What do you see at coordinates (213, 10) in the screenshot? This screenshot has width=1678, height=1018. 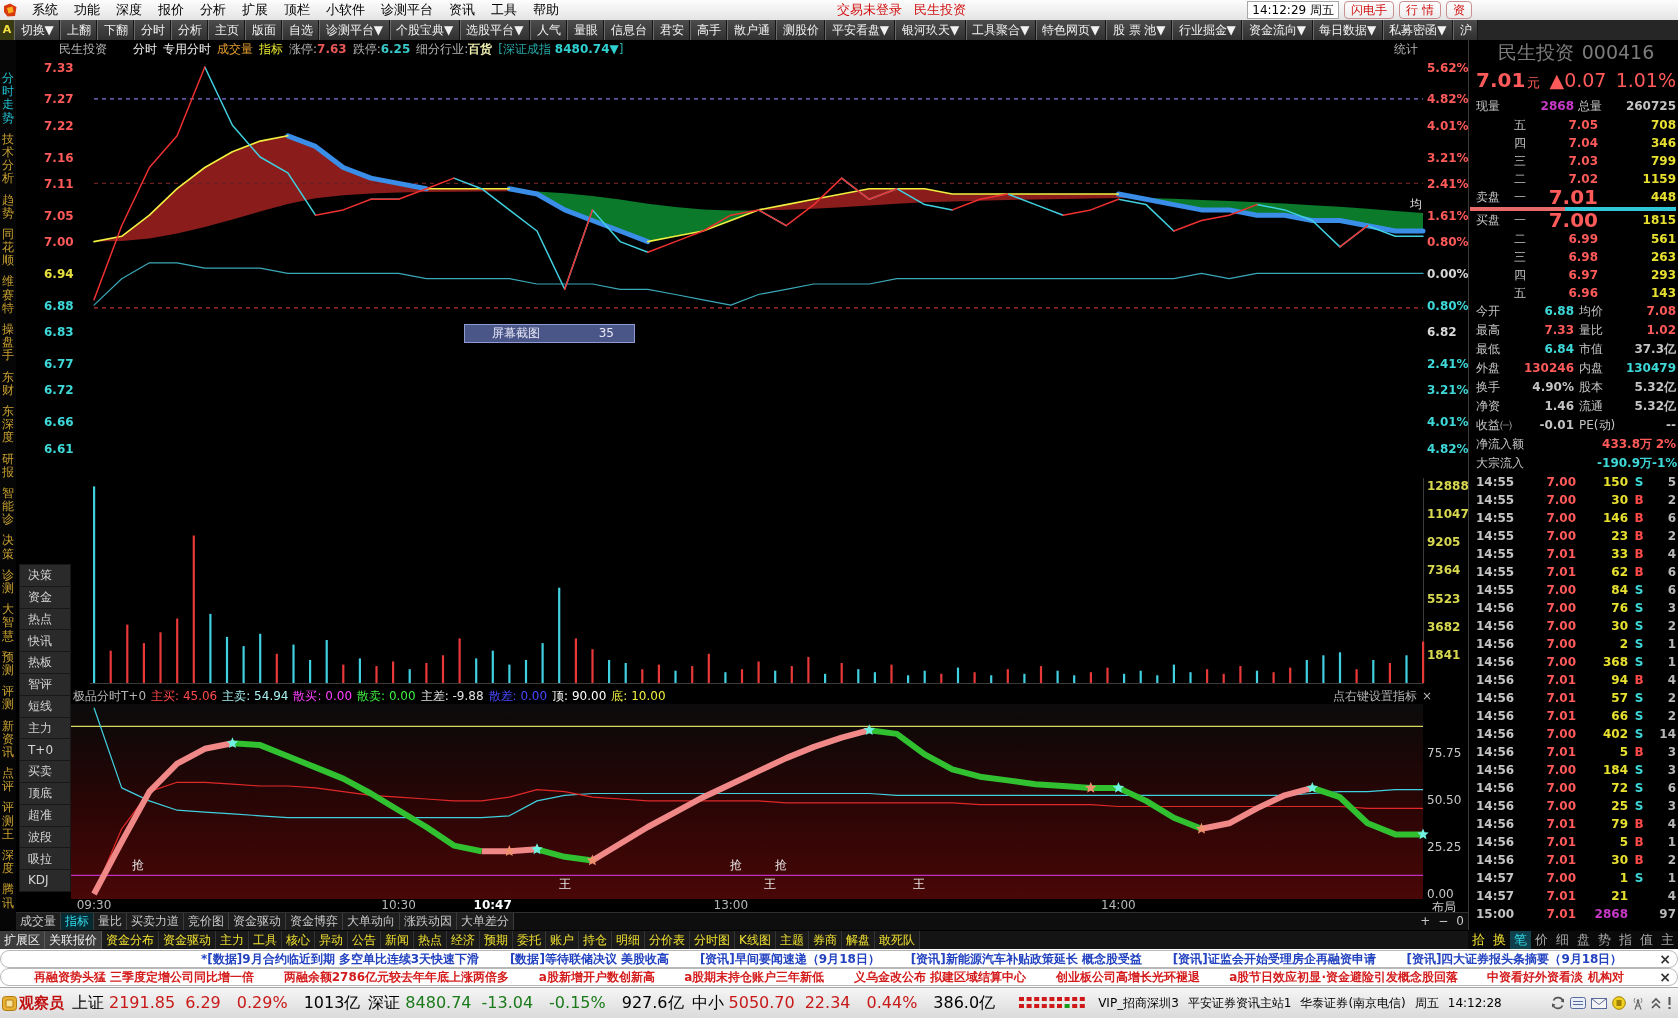 I see `menu-item: 分析` at bounding box center [213, 10].